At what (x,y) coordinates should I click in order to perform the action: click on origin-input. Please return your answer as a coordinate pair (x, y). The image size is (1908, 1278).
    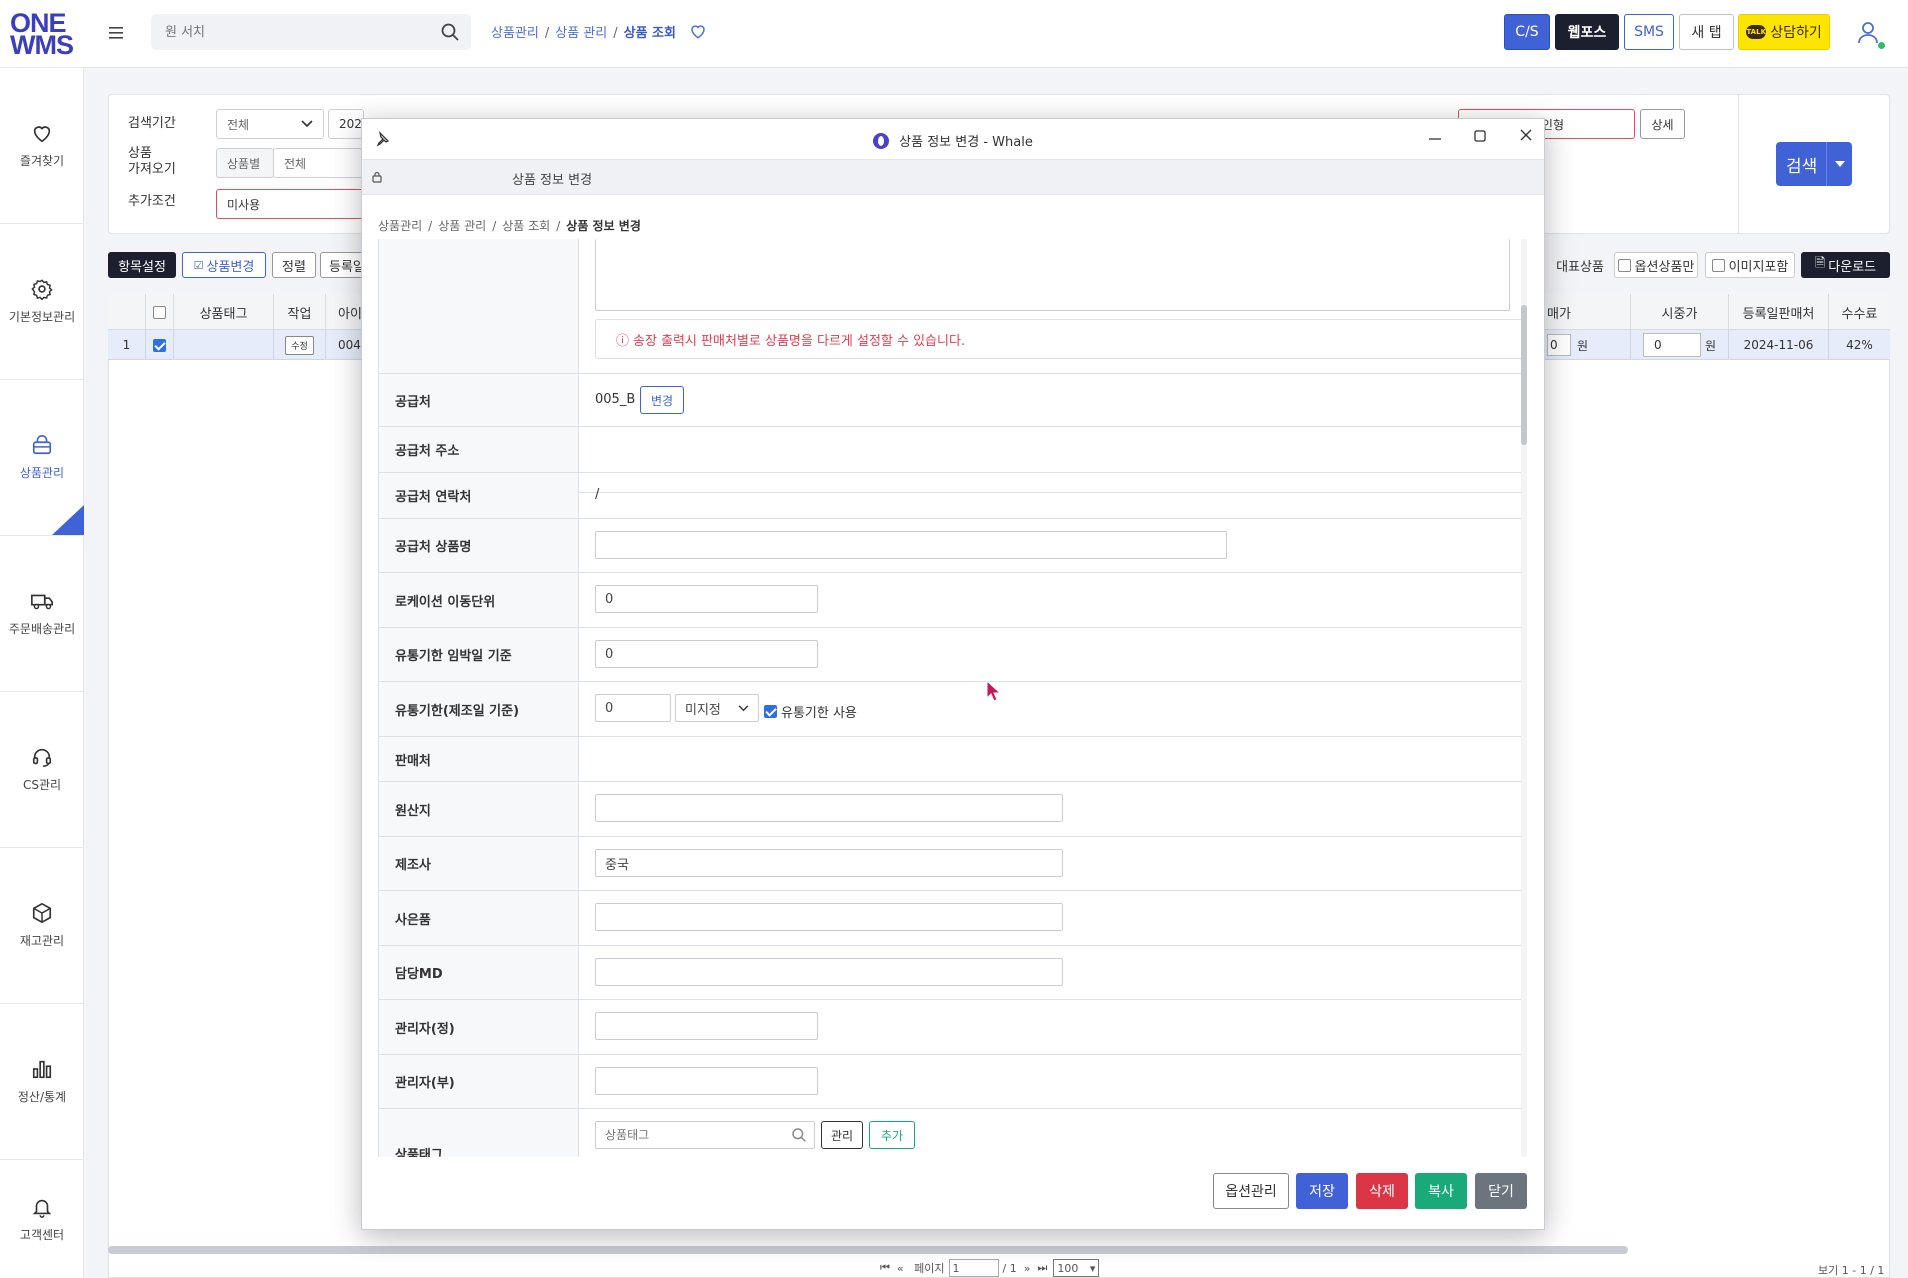
    Looking at the image, I should click on (829, 808).